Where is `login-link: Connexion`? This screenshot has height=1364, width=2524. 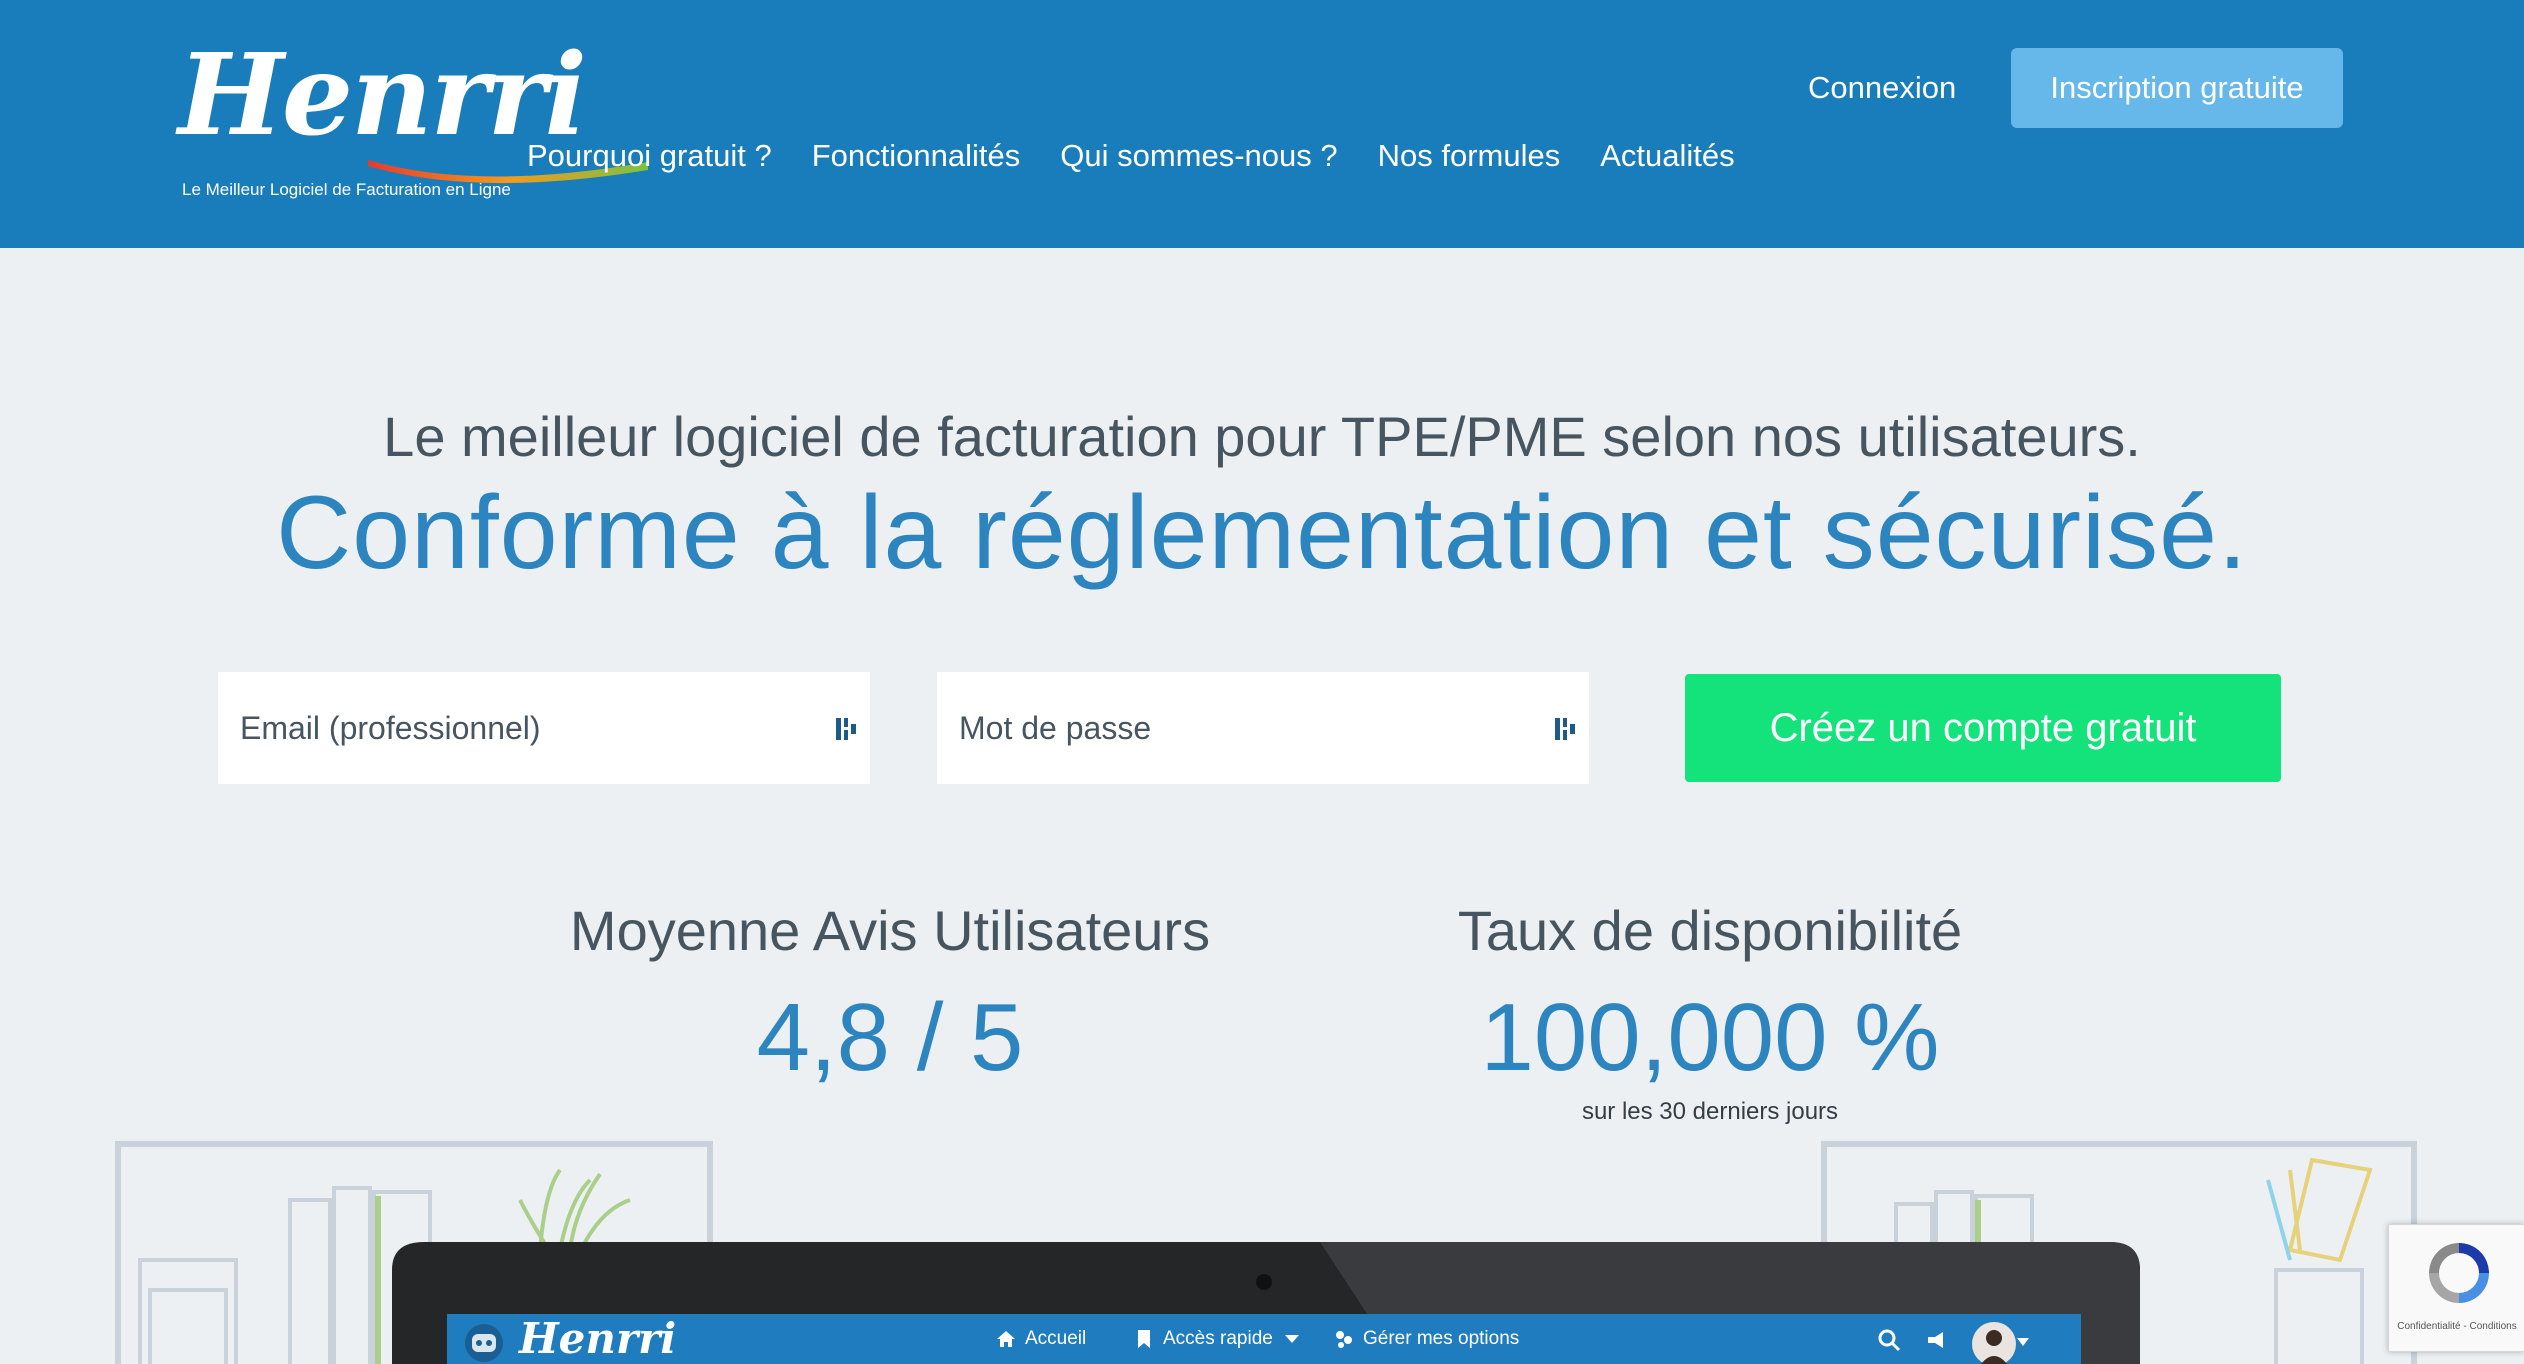 login-link: Connexion is located at coordinates (1882, 88).